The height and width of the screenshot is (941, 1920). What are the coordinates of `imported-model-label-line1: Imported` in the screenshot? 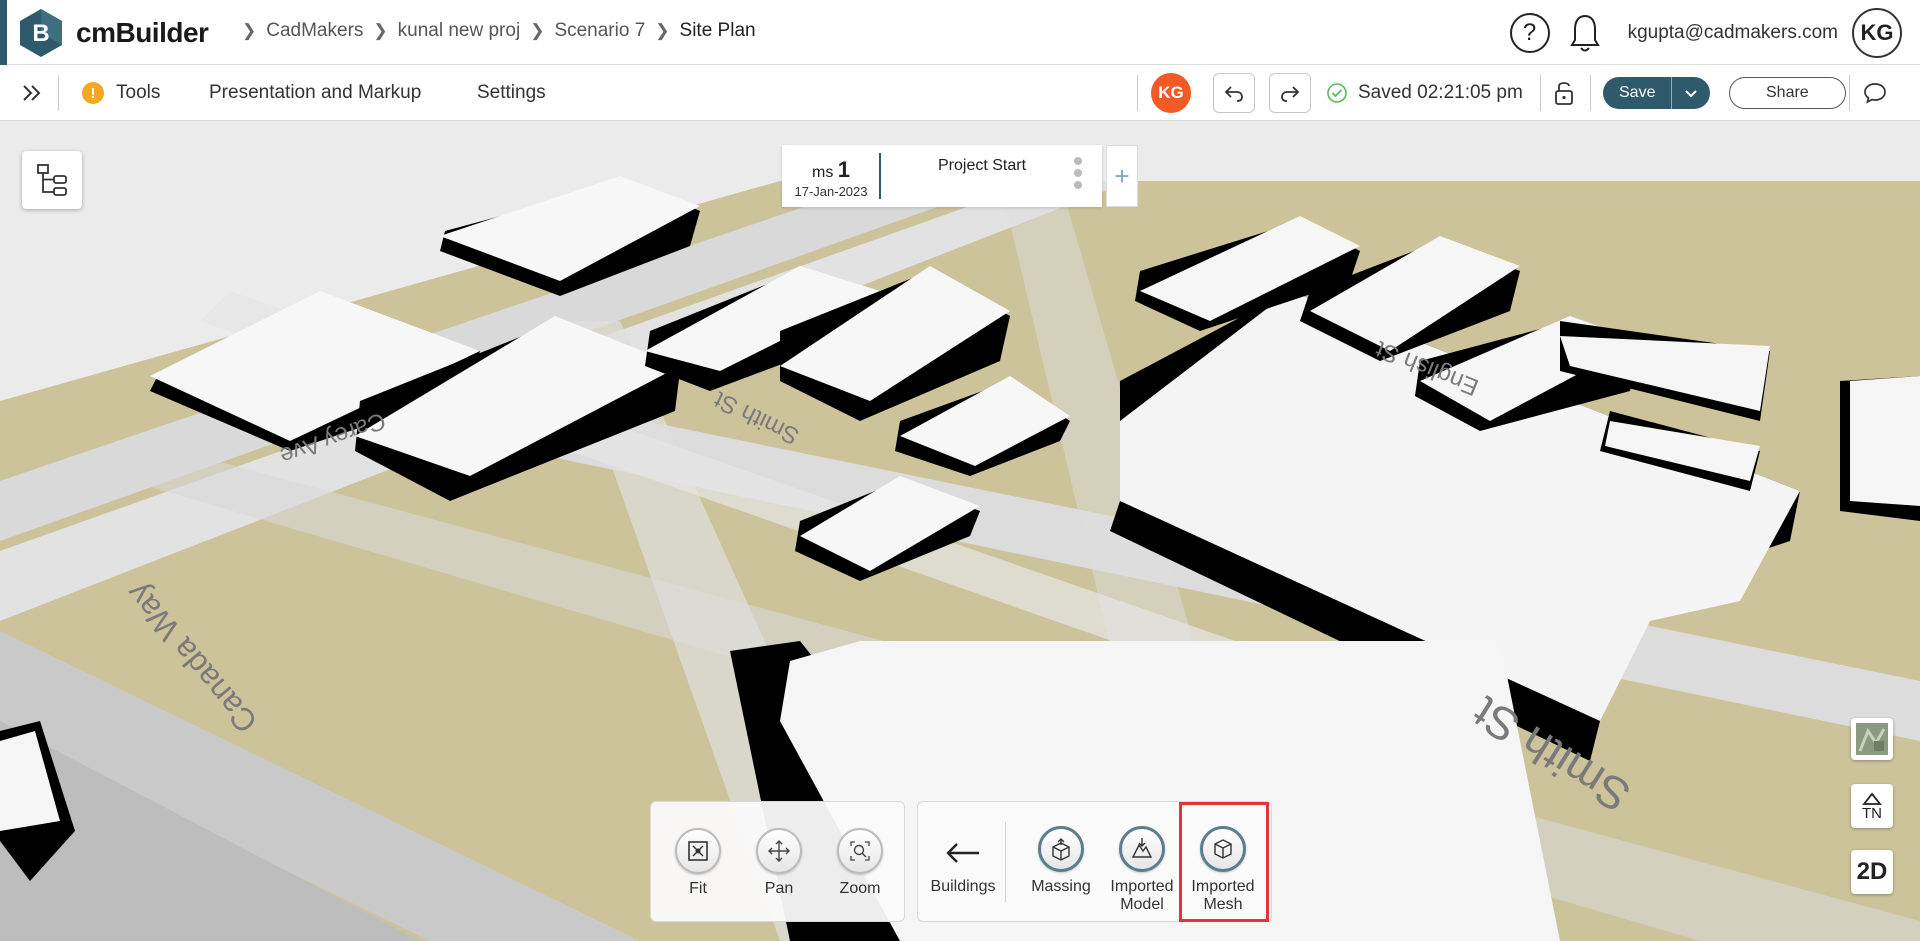 It's located at (1142, 886).